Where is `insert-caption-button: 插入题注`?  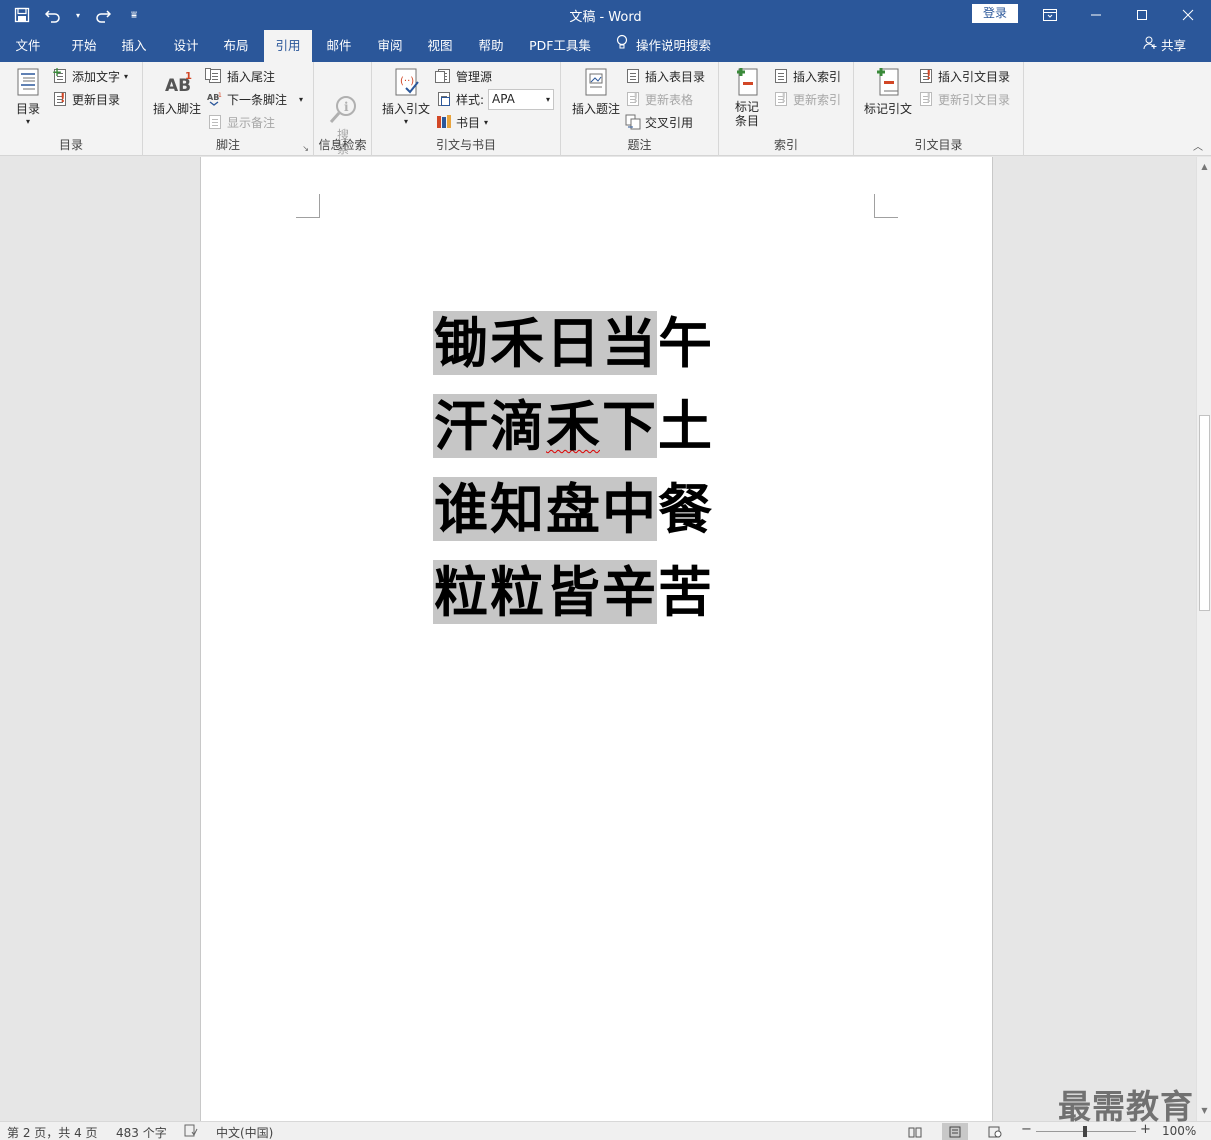 insert-caption-button: 插入题注 is located at coordinates (596, 91).